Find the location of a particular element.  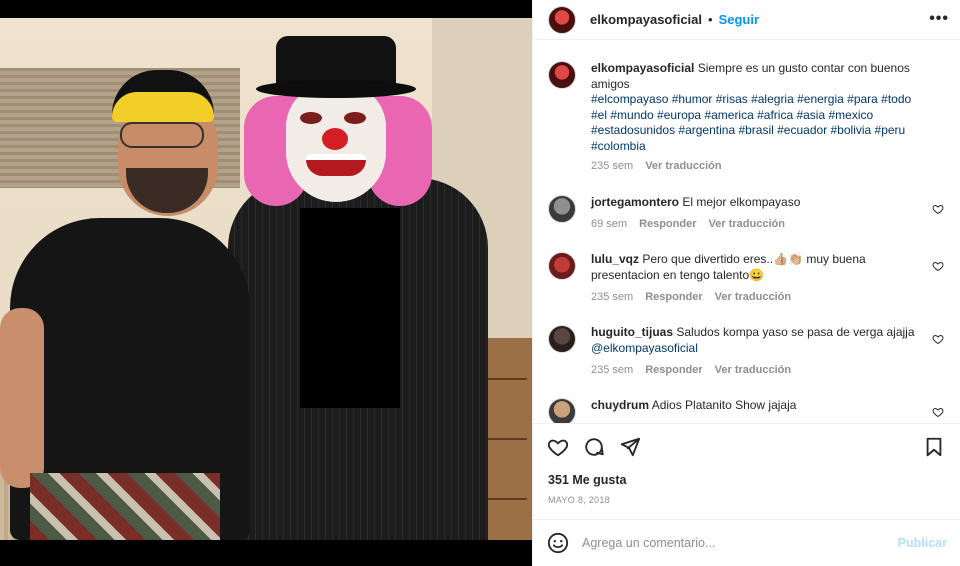

caption-time: 235 sem is located at coordinates (612, 166).